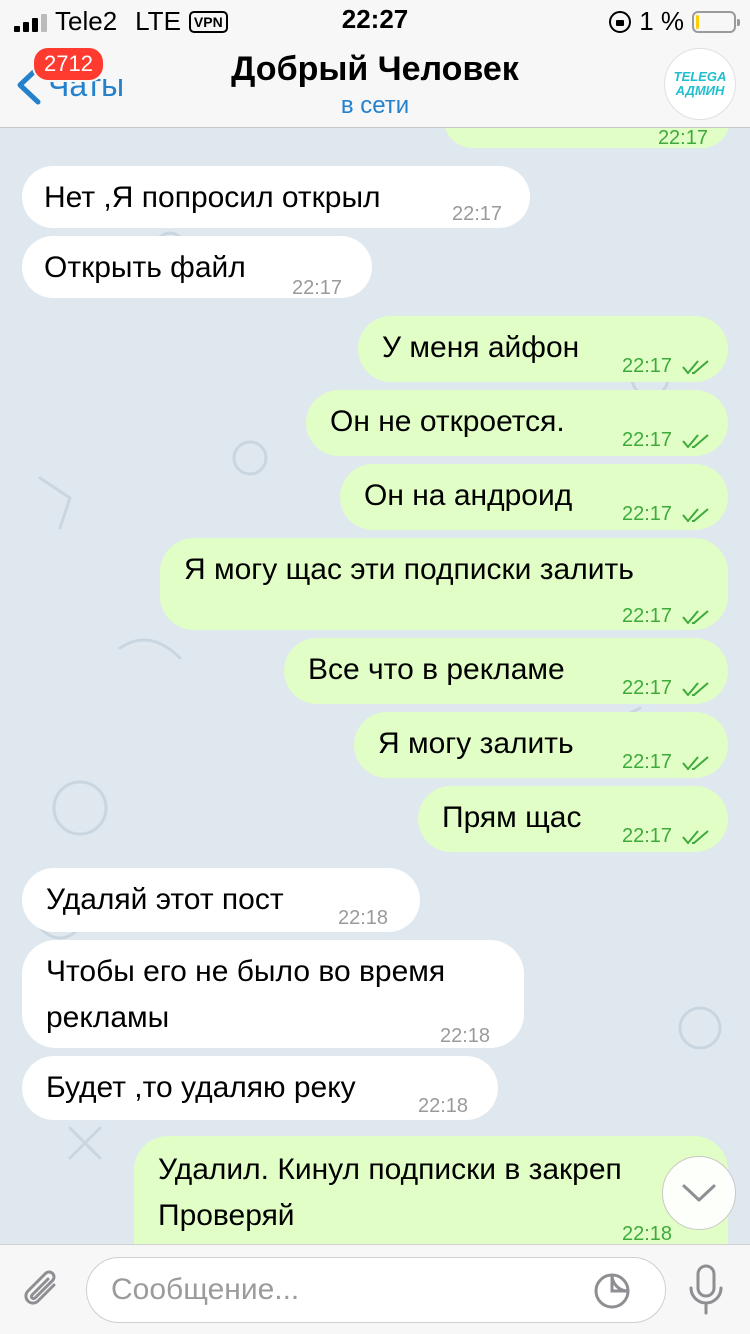  Describe the element at coordinates (661, 21) in the screenshot. I see `battery-percent: 1 %` at that location.